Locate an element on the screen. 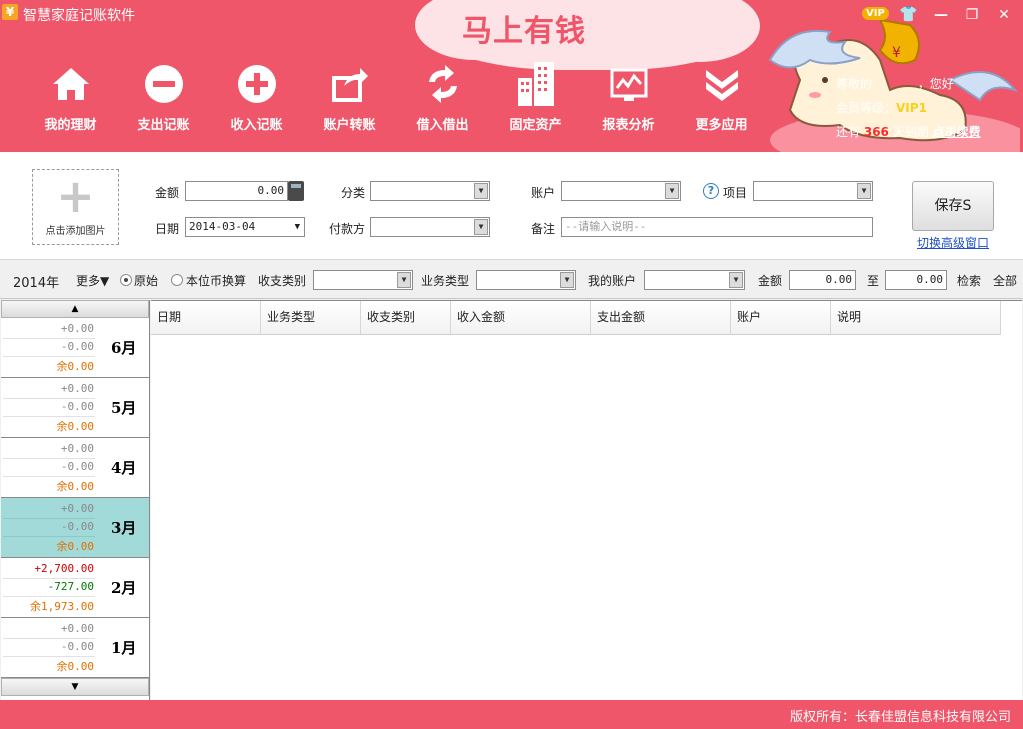 This screenshot has height=729, width=1023. month-item-1: +0.00 -0.00 余0.00 1月 is located at coordinates (75, 648).